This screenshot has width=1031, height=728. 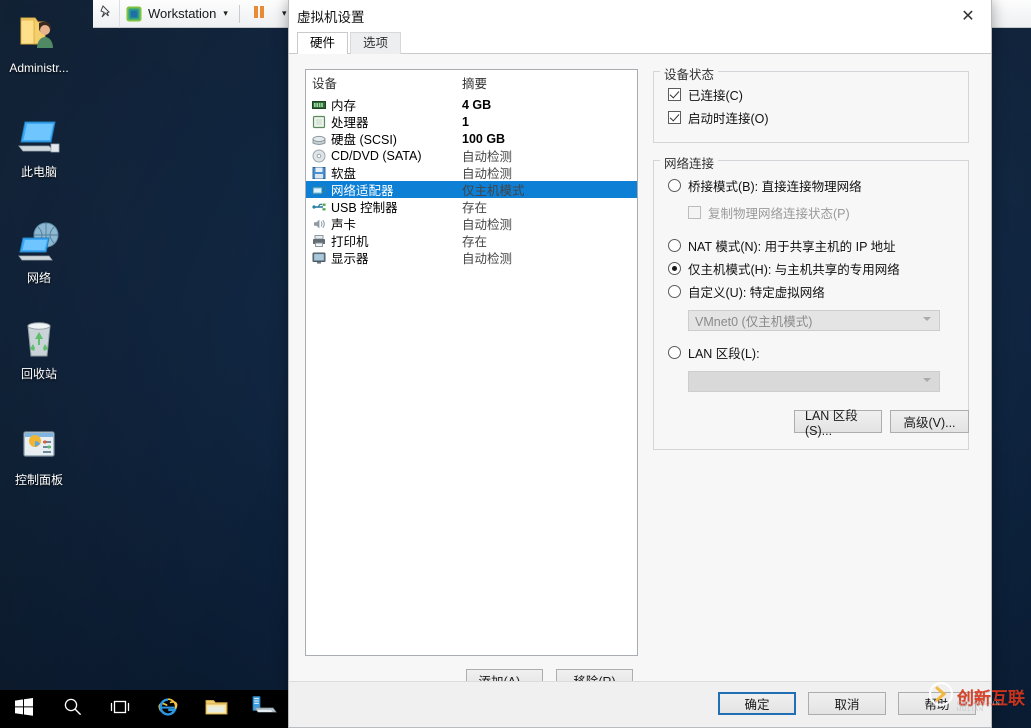 I want to click on vmware-app-icon, so click(x=264, y=709).